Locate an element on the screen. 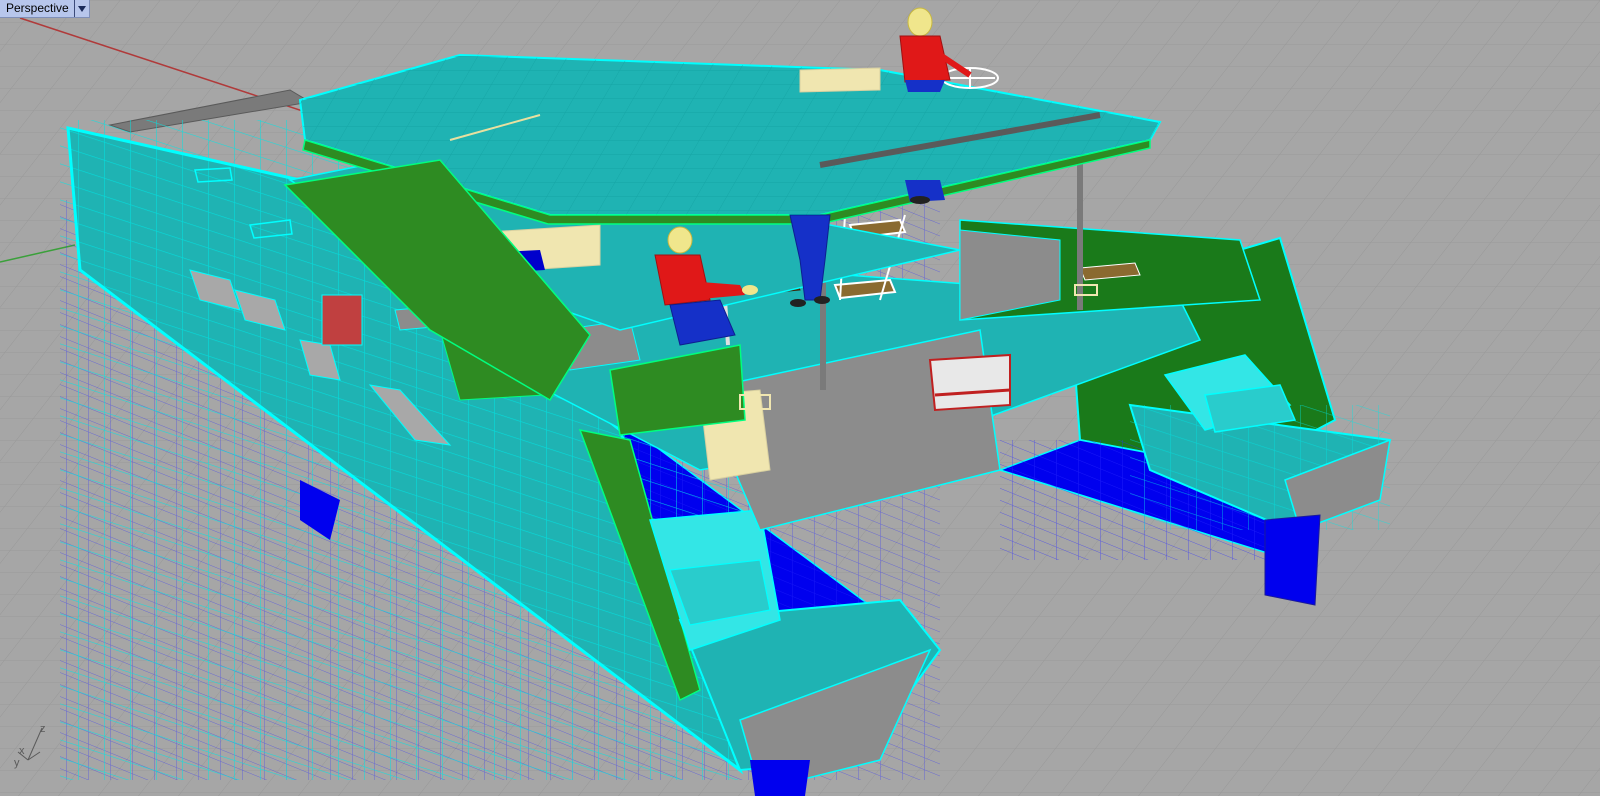 This screenshot has width=1600, height=796. viewport-title-tab: Perspective is located at coordinates (45, 9).